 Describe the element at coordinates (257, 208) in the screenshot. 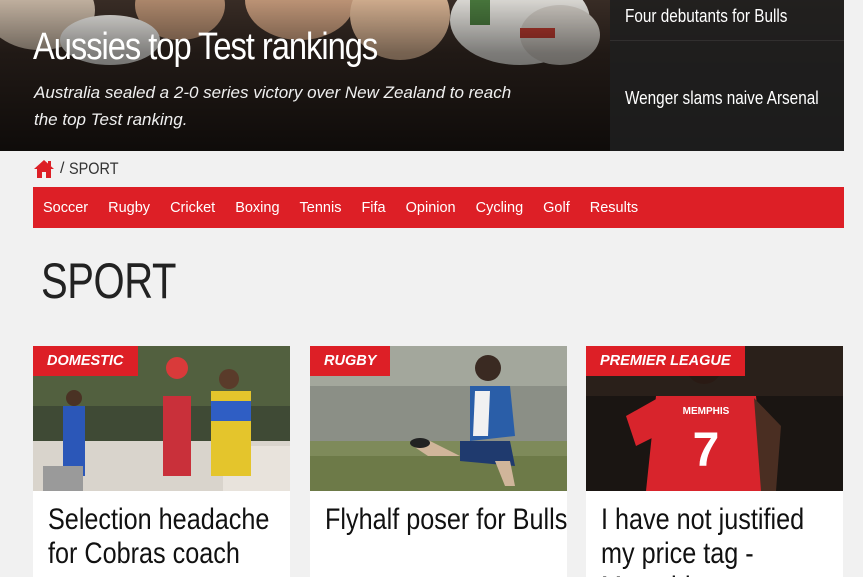

I see `nav-item-boxing: Boxing` at that location.